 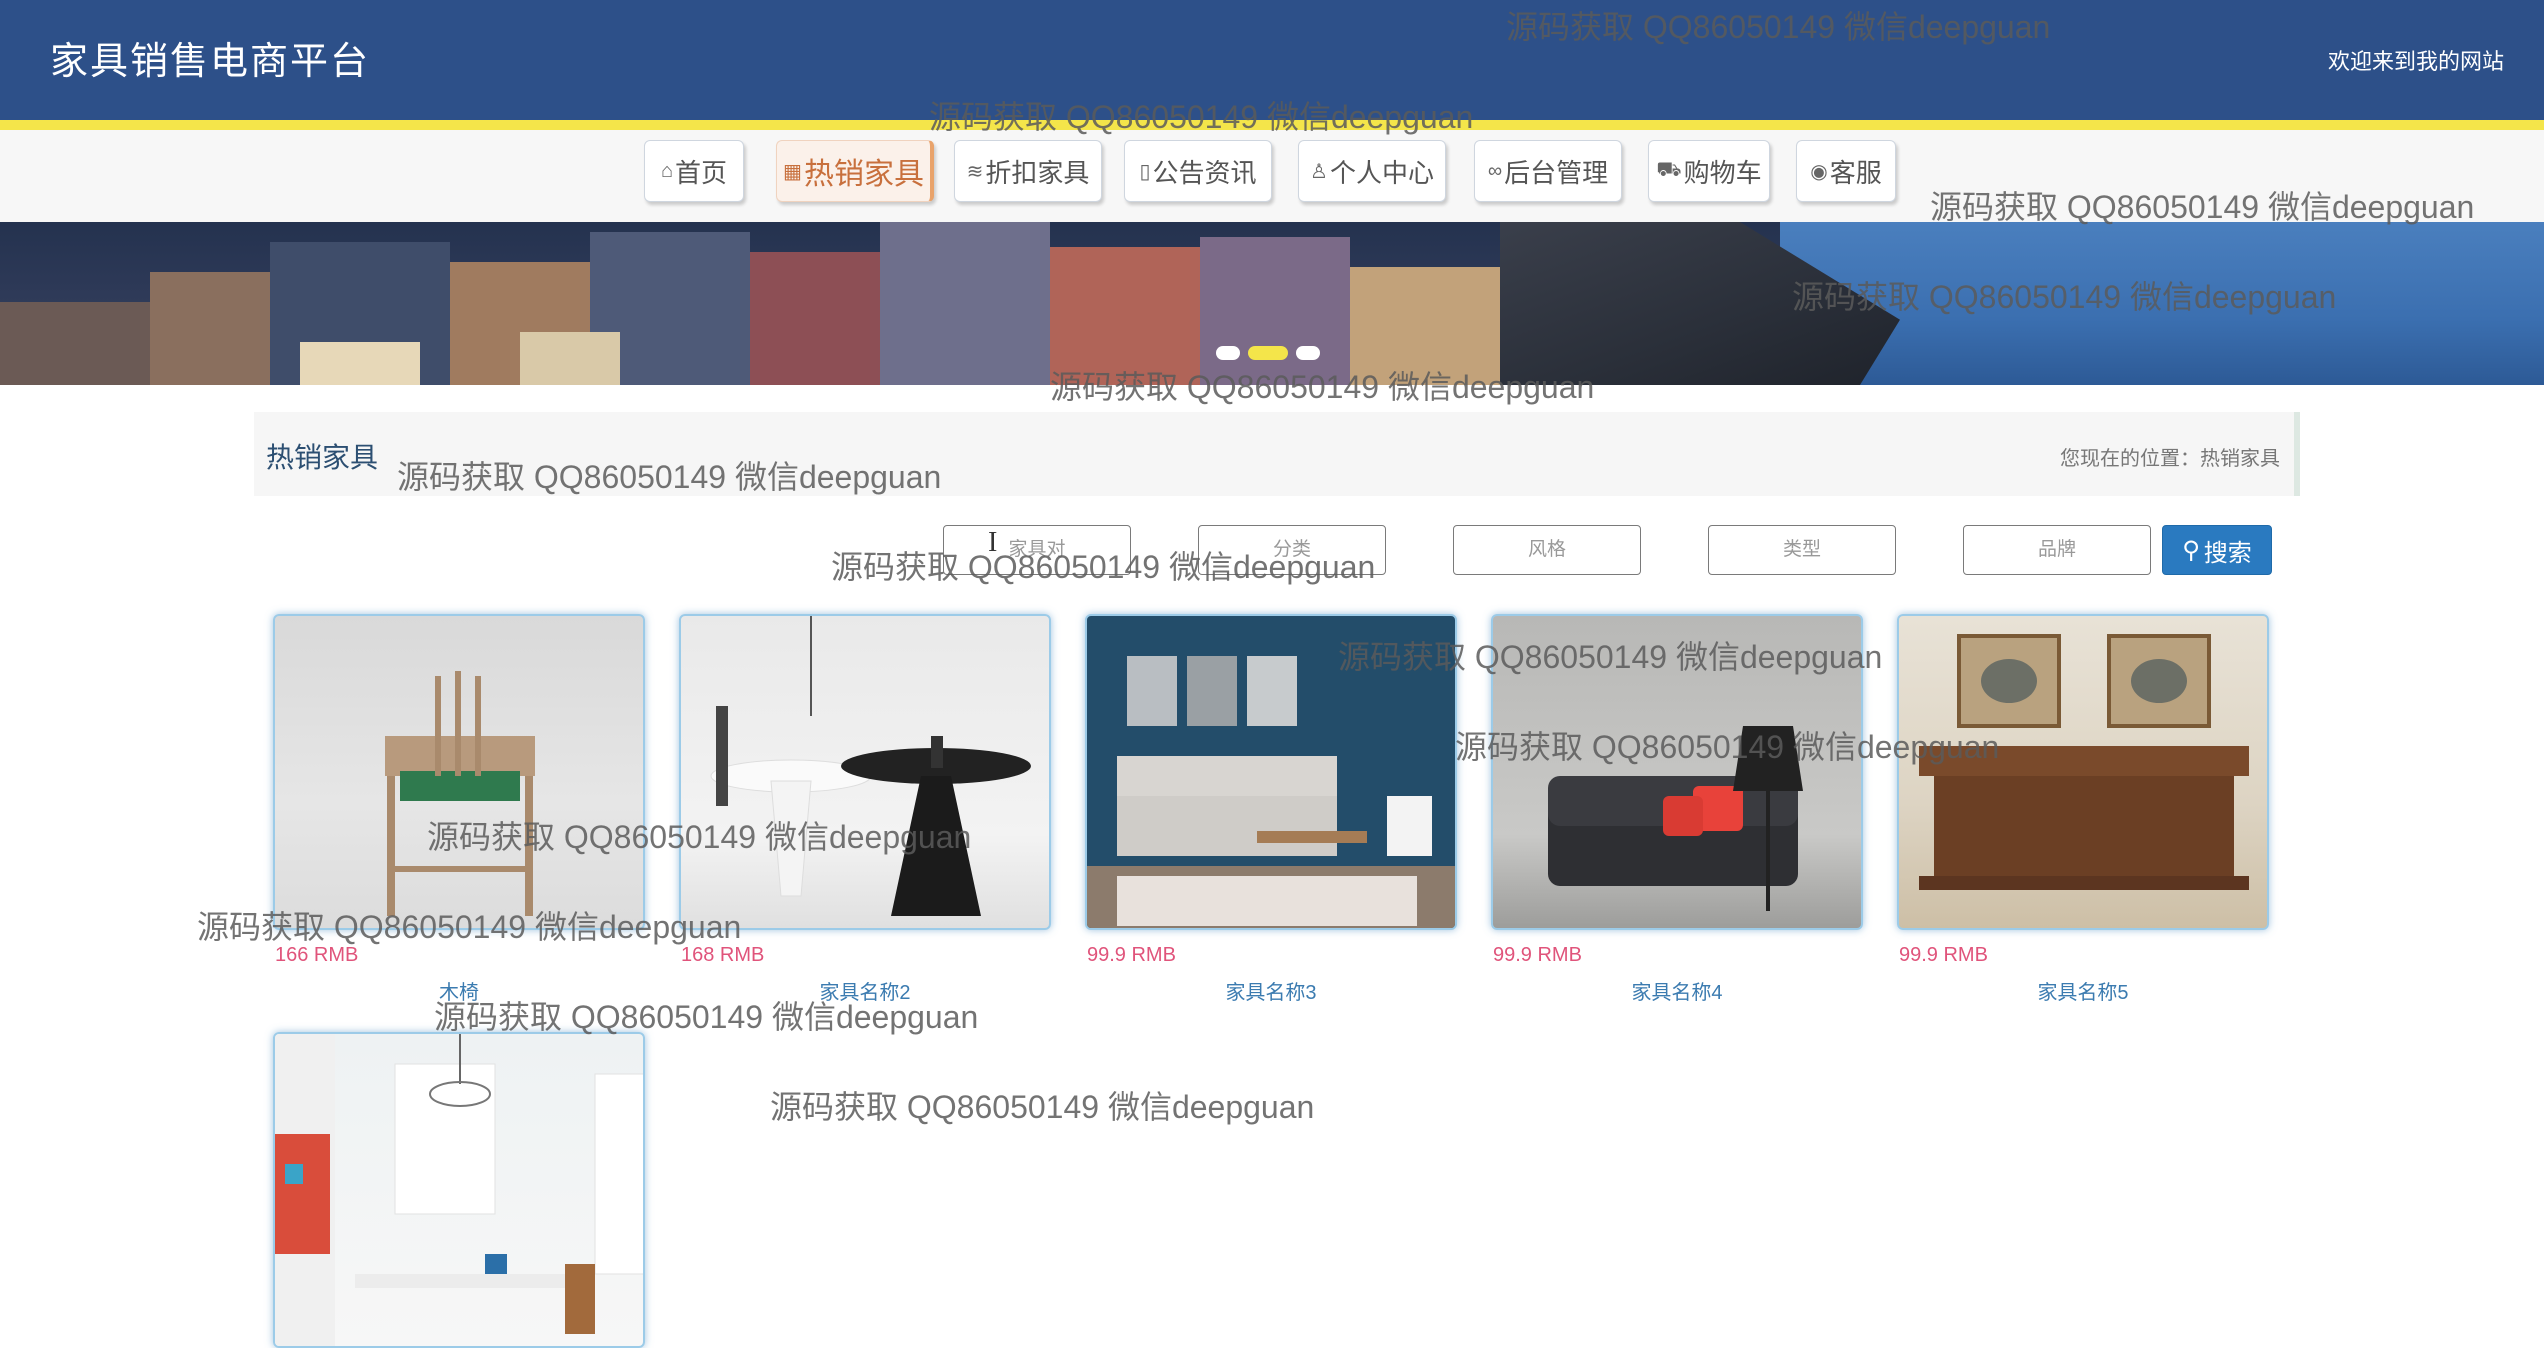 I want to click on product-card: 99.9 RMB 家具名称3, so click(x=1271, y=809).